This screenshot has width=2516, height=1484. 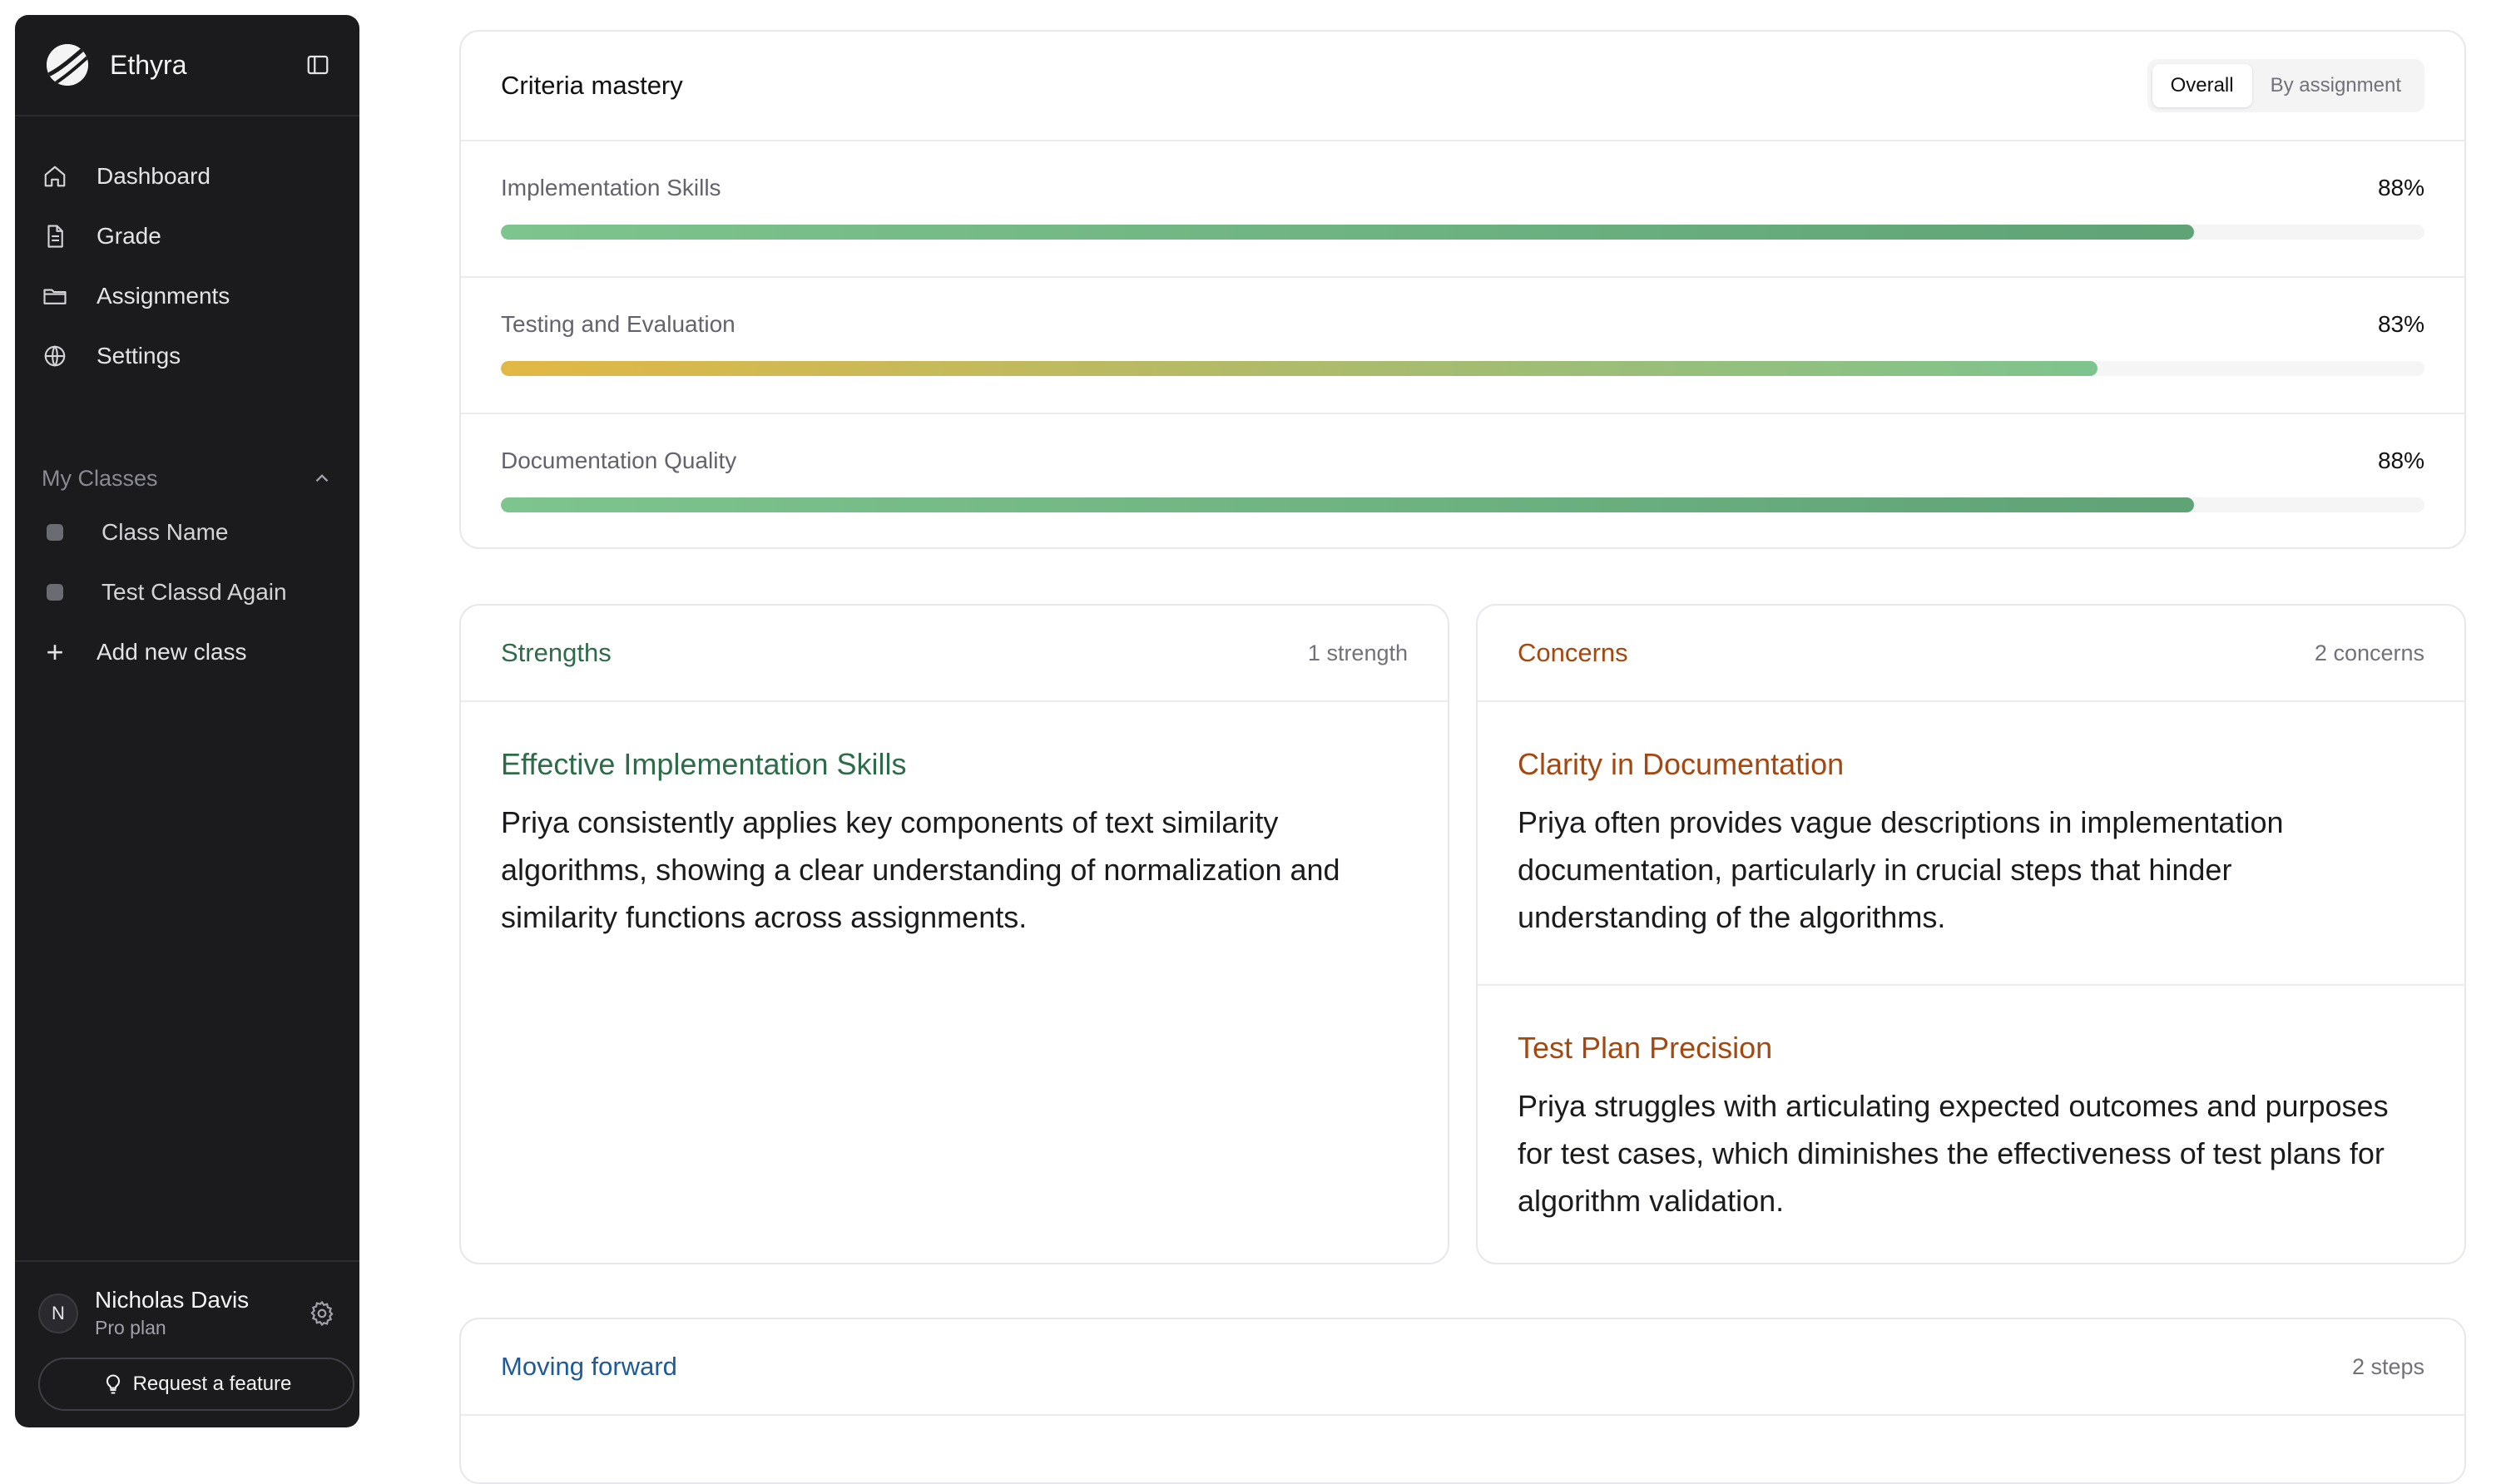 I want to click on strength-title: Effective Implementation Skills, so click(x=704, y=764).